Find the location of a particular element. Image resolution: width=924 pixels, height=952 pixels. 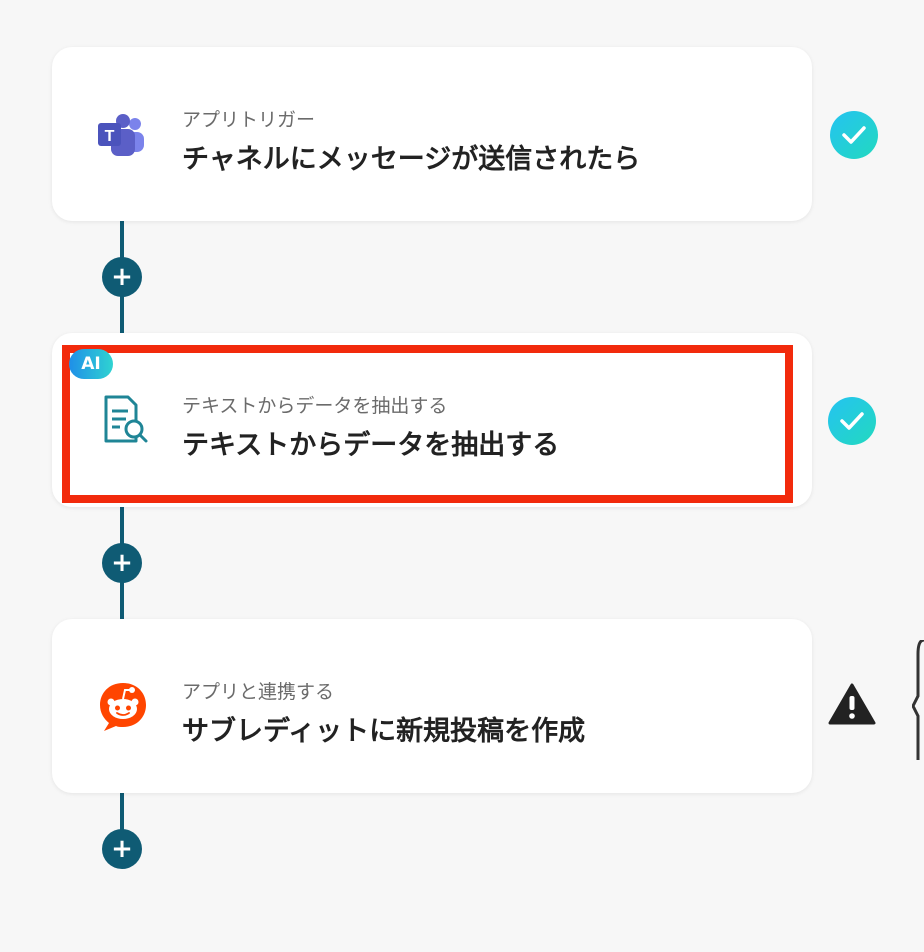

step-title: テキストからデータを抽出する is located at coordinates (371, 445).